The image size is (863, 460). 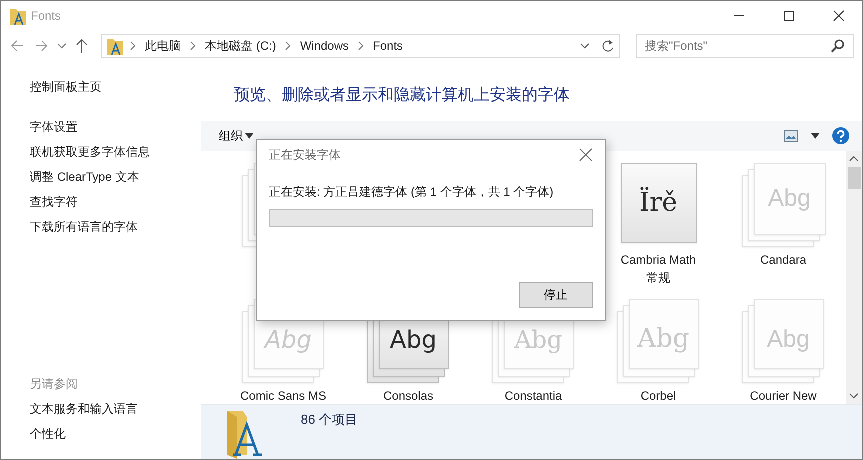 What do you see at coordinates (90, 152) in the screenshot?
I see `sidebar-link: 联机获取更多字体信息` at bounding box center [90, 152].